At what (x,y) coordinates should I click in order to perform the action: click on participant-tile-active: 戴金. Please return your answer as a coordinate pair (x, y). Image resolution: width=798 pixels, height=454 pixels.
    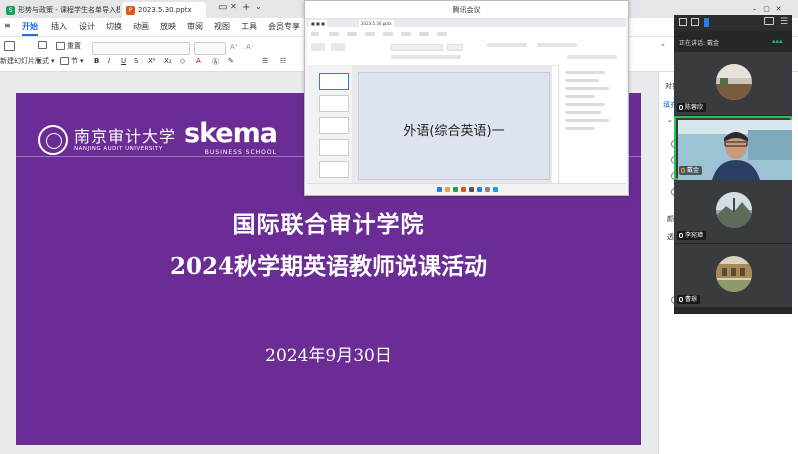
    Looking at the image, I should click on (733, 148).